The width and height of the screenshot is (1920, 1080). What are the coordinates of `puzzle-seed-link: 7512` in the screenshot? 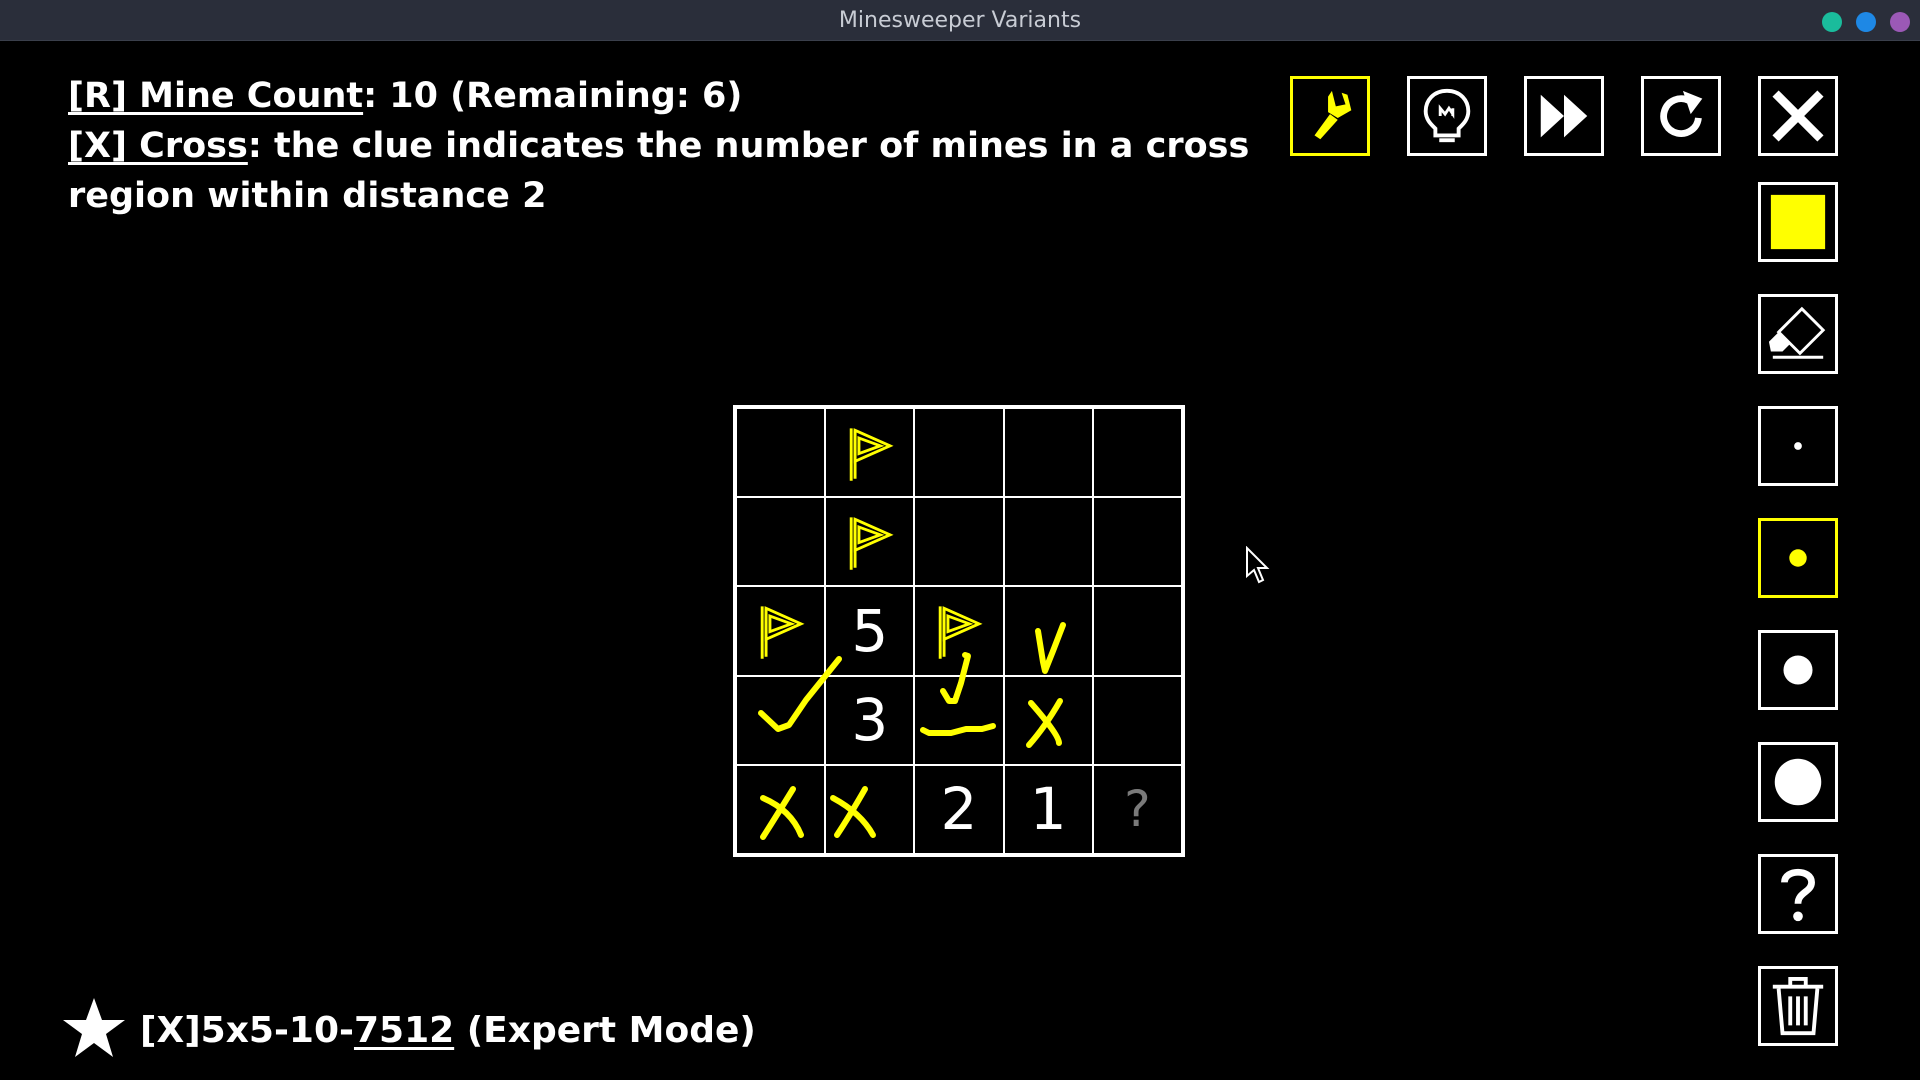 It's located at (404, 1030).